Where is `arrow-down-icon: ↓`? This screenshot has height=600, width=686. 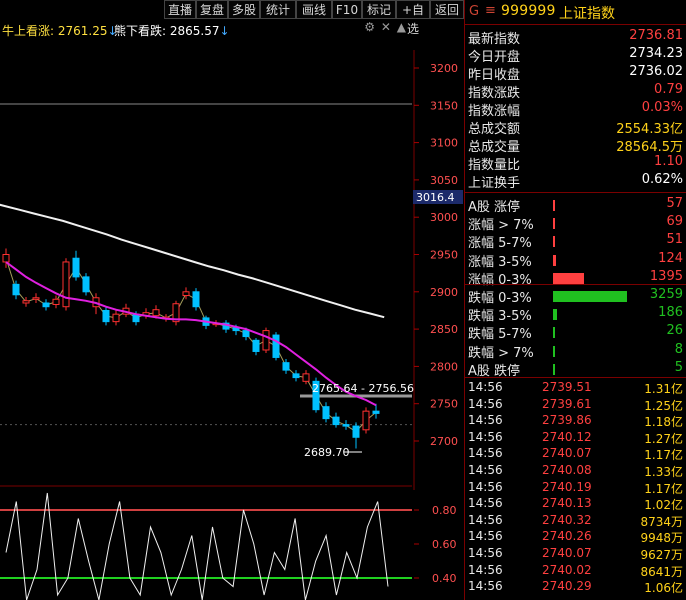 arrow-down-icon: ↓ is located at coordinates (224, 31).